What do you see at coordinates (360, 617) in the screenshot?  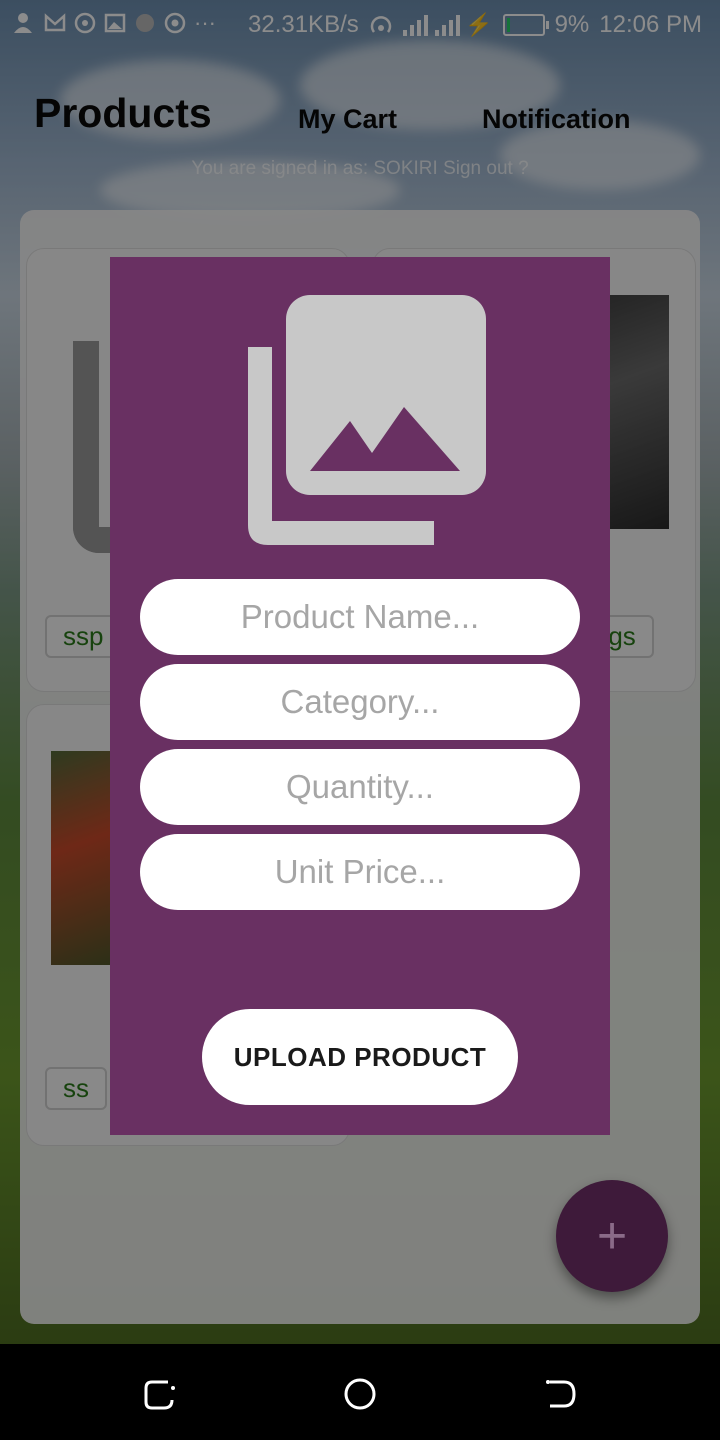 I see `product-name-input` at bounding box center [360, 617].